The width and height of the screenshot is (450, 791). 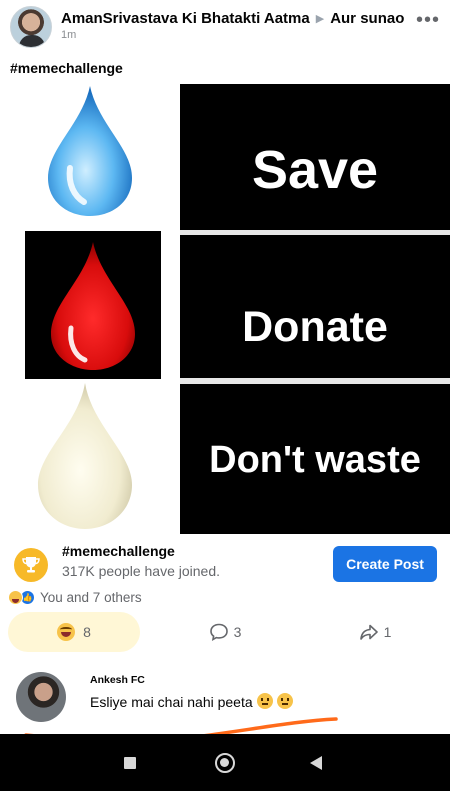 I want to click on comment-text-line: Esliye mai chai nahi peeta, so click(x=191, y=701).